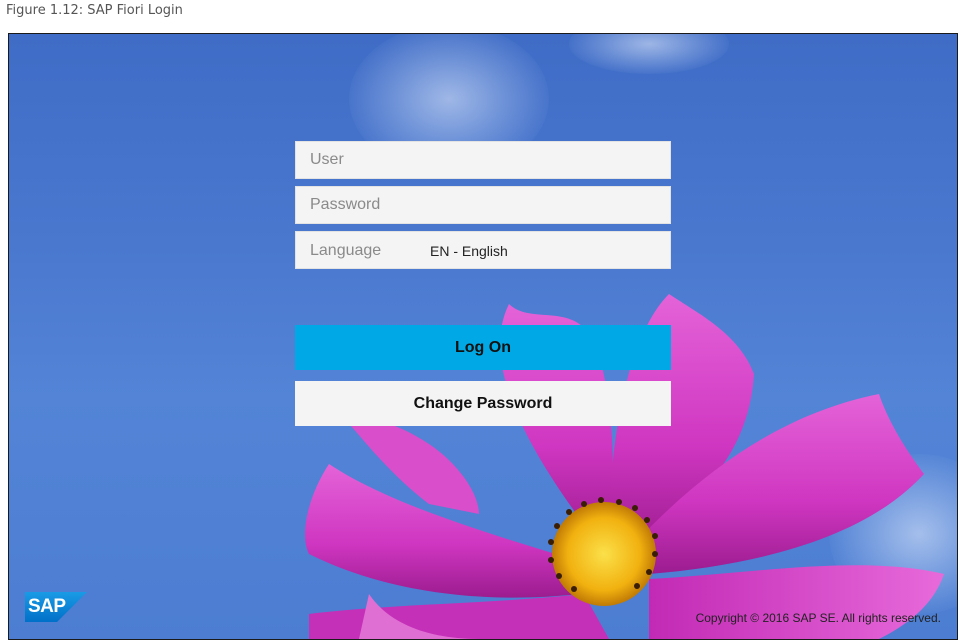 The width and height of the screenshot is (963, 644). I want to click on sap-logo-text: SAP, so click(47, 606).